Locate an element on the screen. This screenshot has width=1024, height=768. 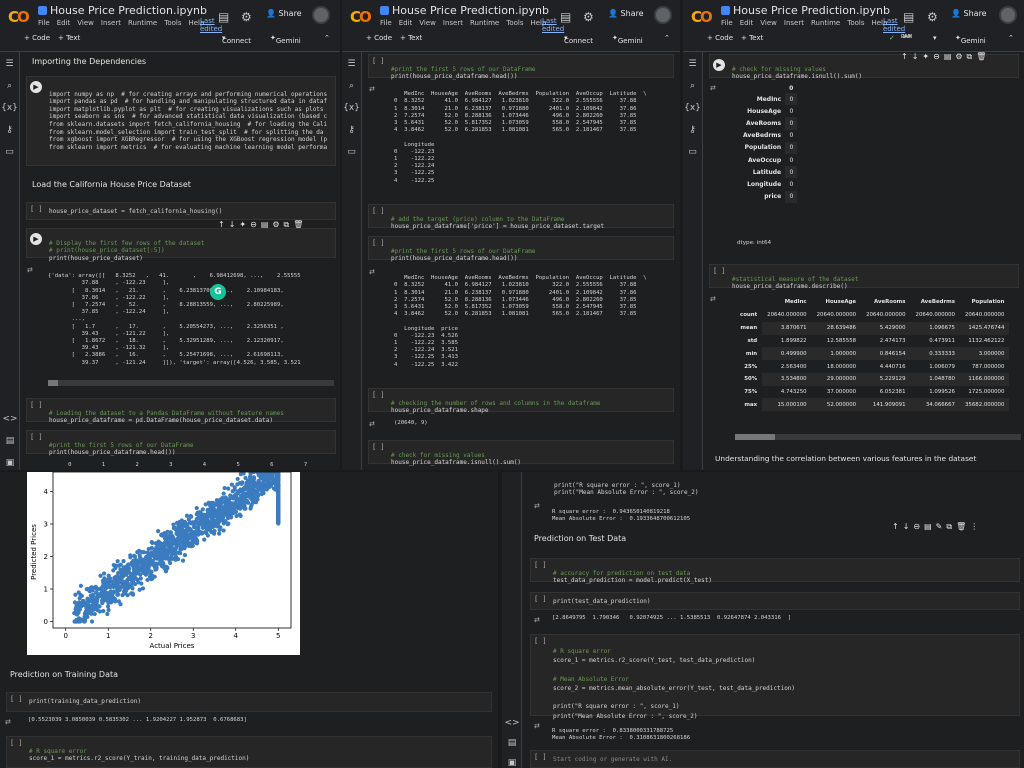
menu-runtime: Runtime is located at coordinates (484, 23).